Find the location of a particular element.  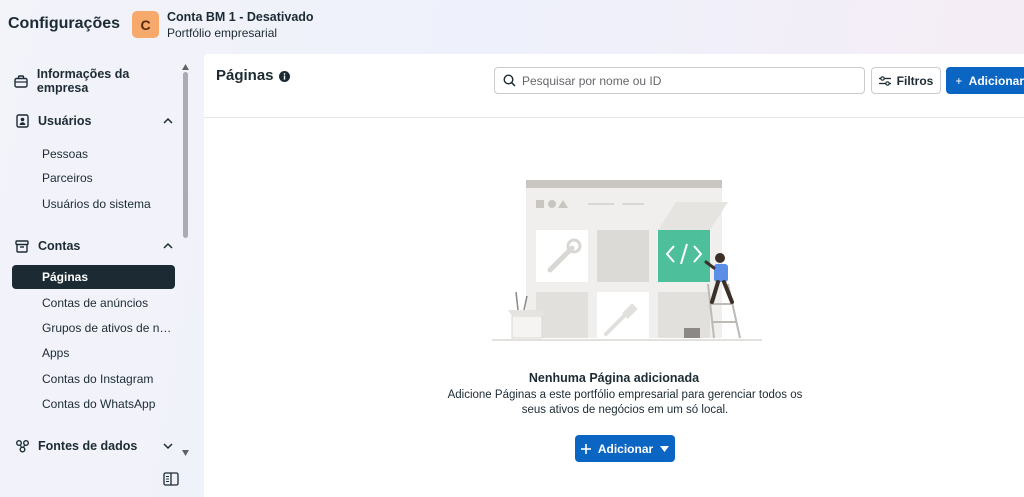

sidebar-item-parceiros: Parceiros is located at coordinates (109, 178).